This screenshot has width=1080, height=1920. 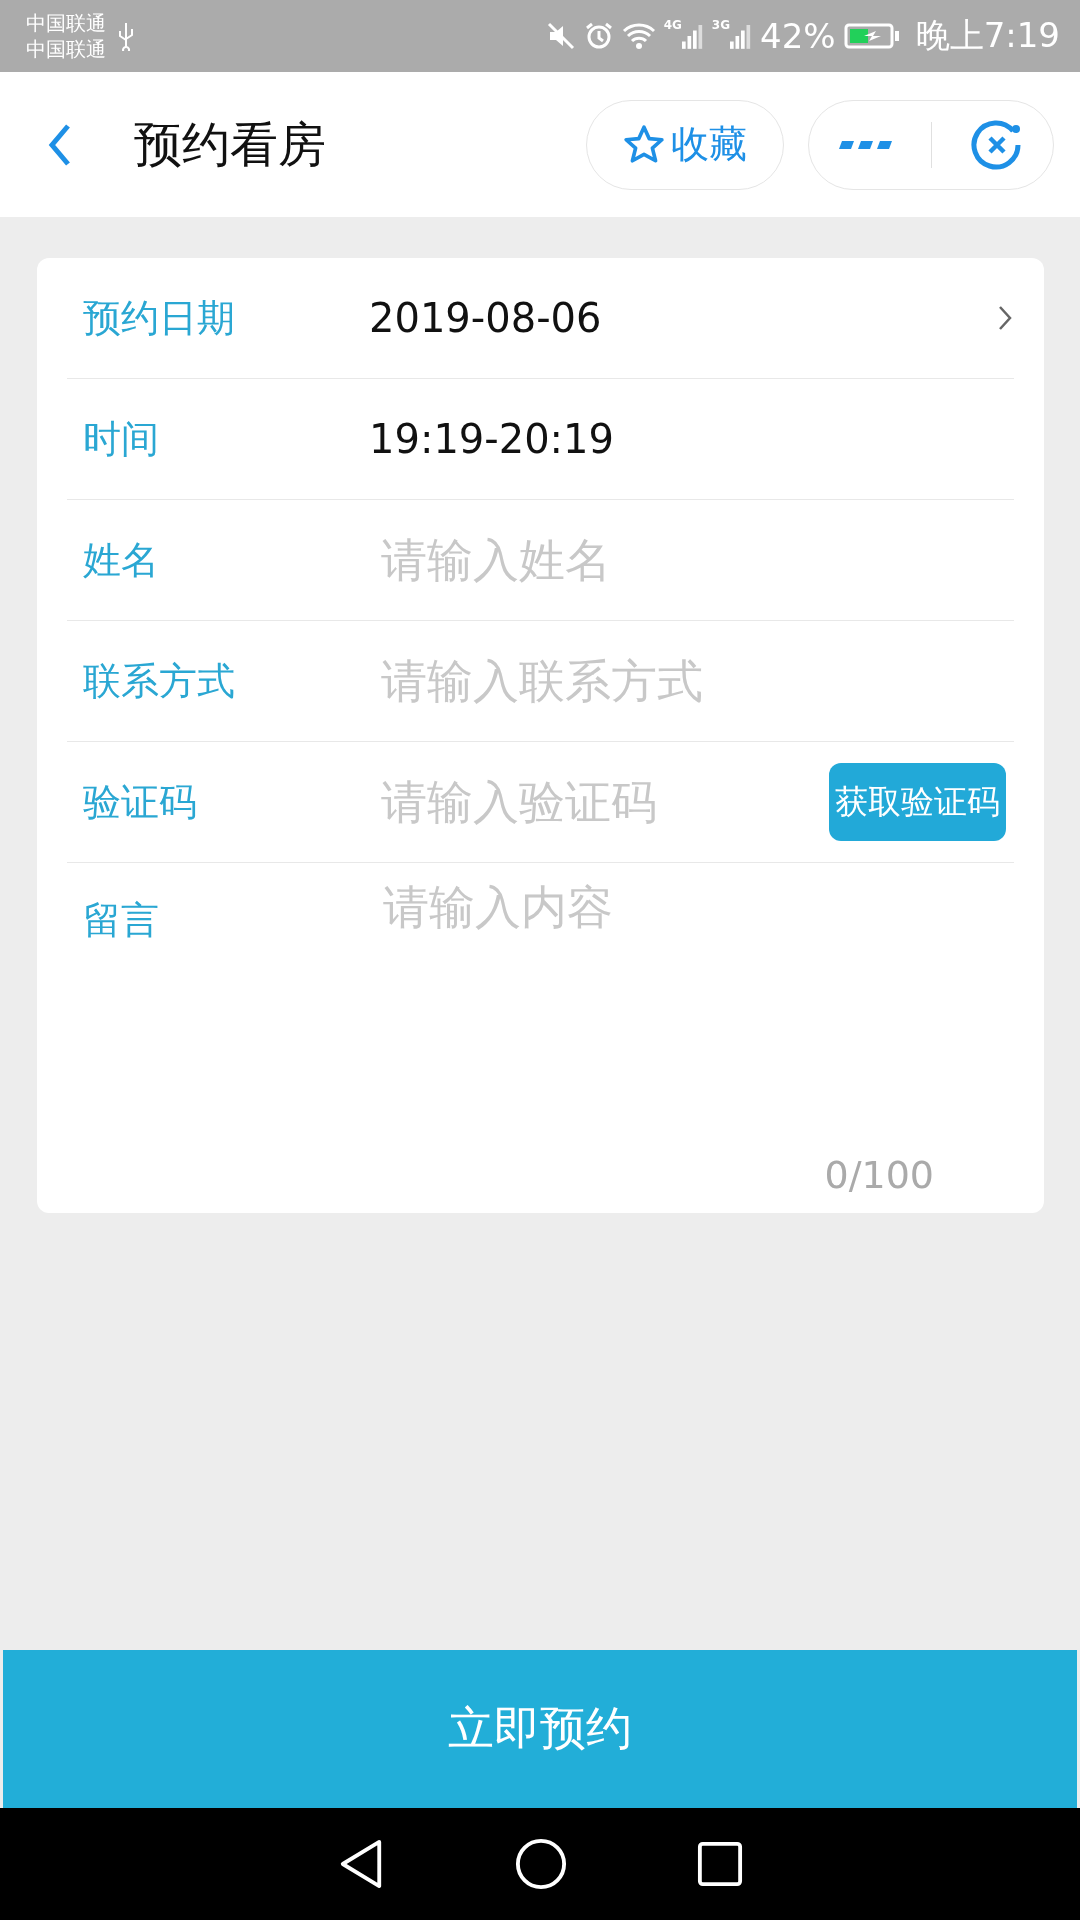 What do you see at coordinates (865, 144) in the screenshot?
I see `more-icon` at bounding box center [865, 144].